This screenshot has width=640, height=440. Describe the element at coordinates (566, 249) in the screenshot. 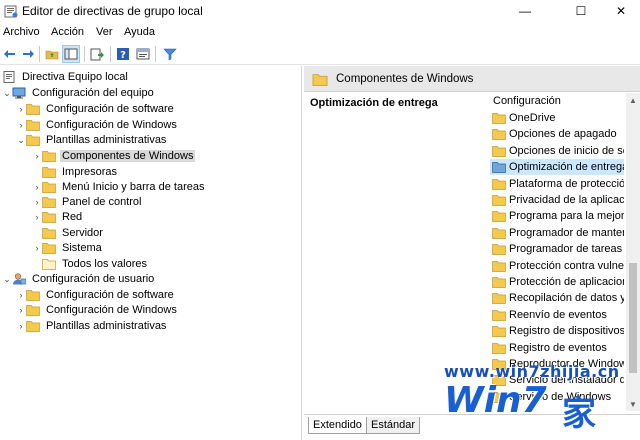

I see `list-item-label: Programador de tareas` at that location.